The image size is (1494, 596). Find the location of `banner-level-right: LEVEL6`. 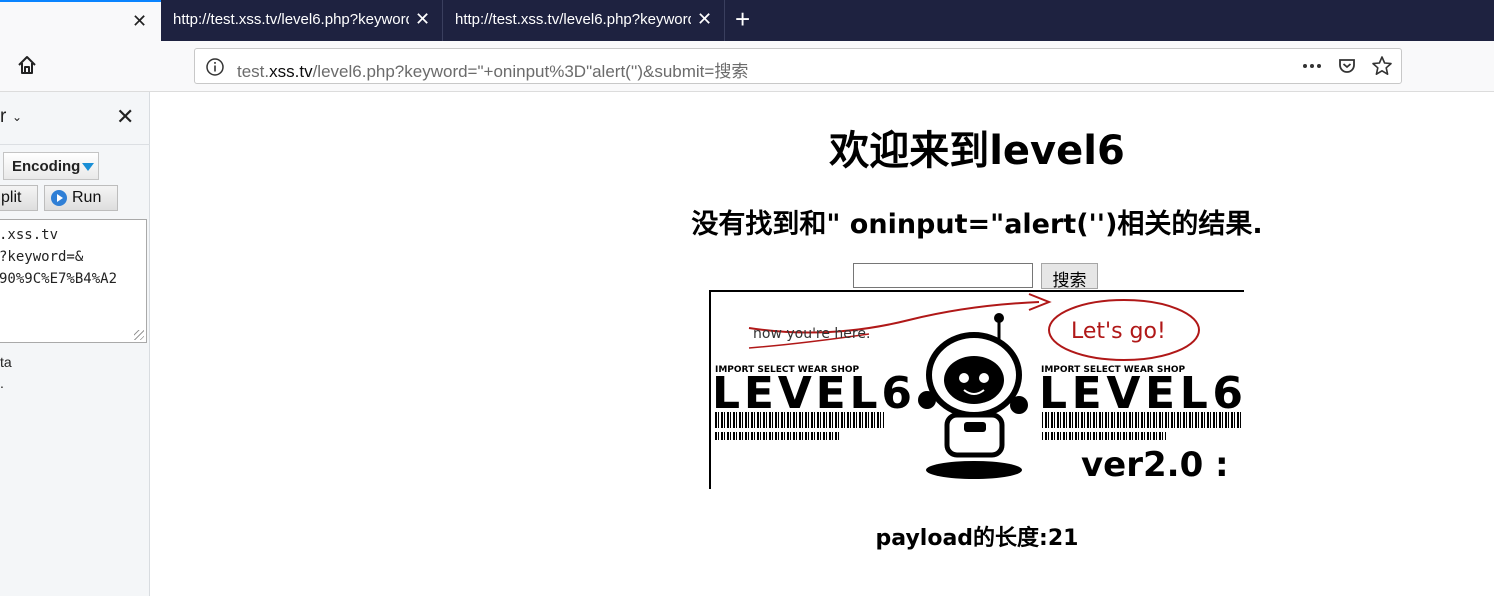

banner-level-right: LEVEL6 is located at coordinates (1141, 393).